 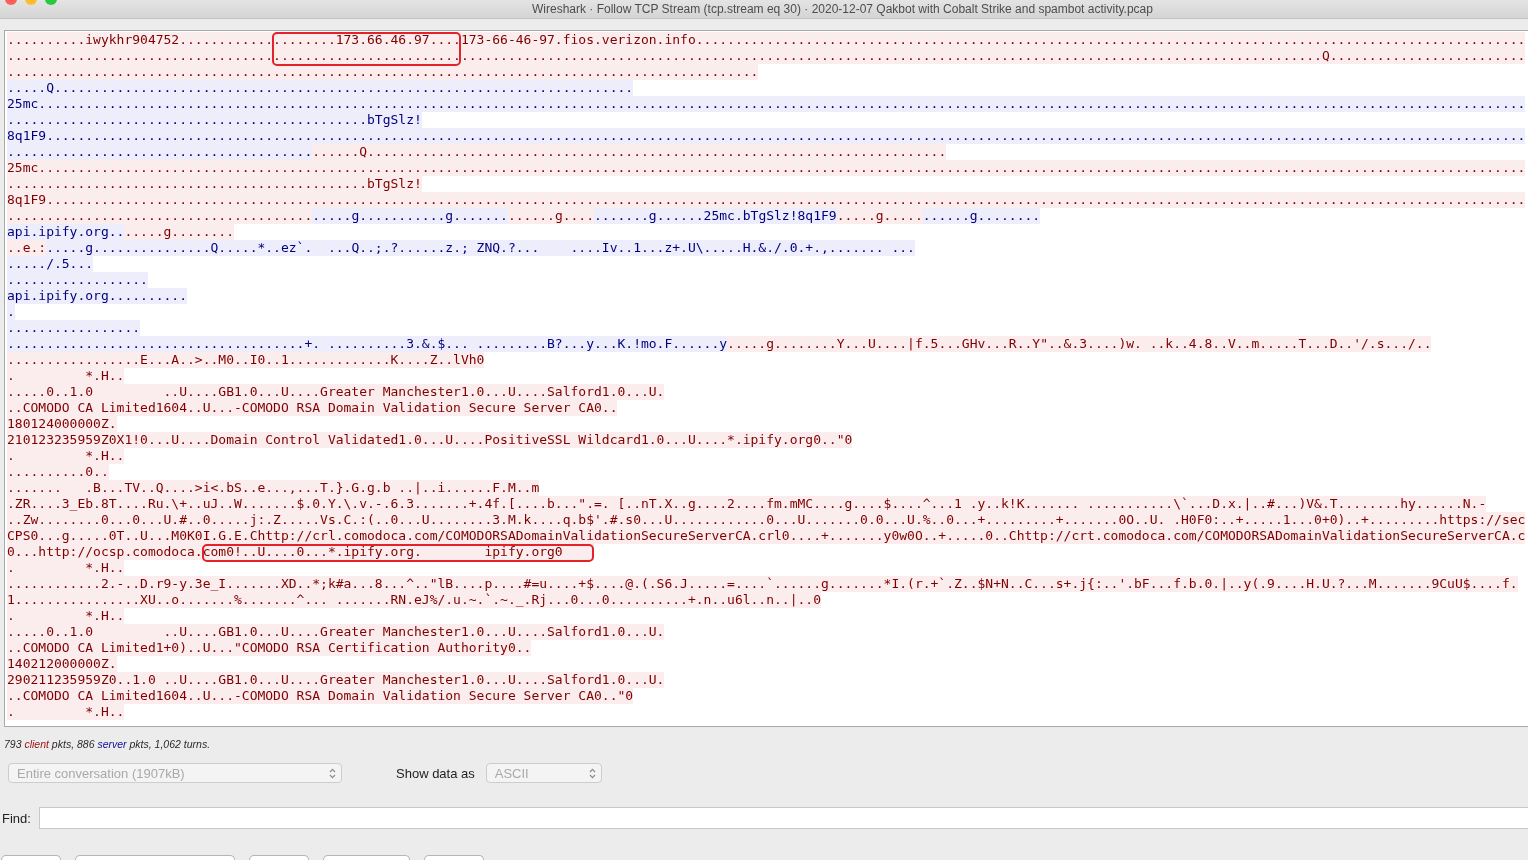 What do you see at coordinates (367, 344) in the screenshot?
I see `server-stream-text: ......................................+. ..........3.&.$... .........B?...y...K.!mo.F......y` at bounding box center [367, 344].